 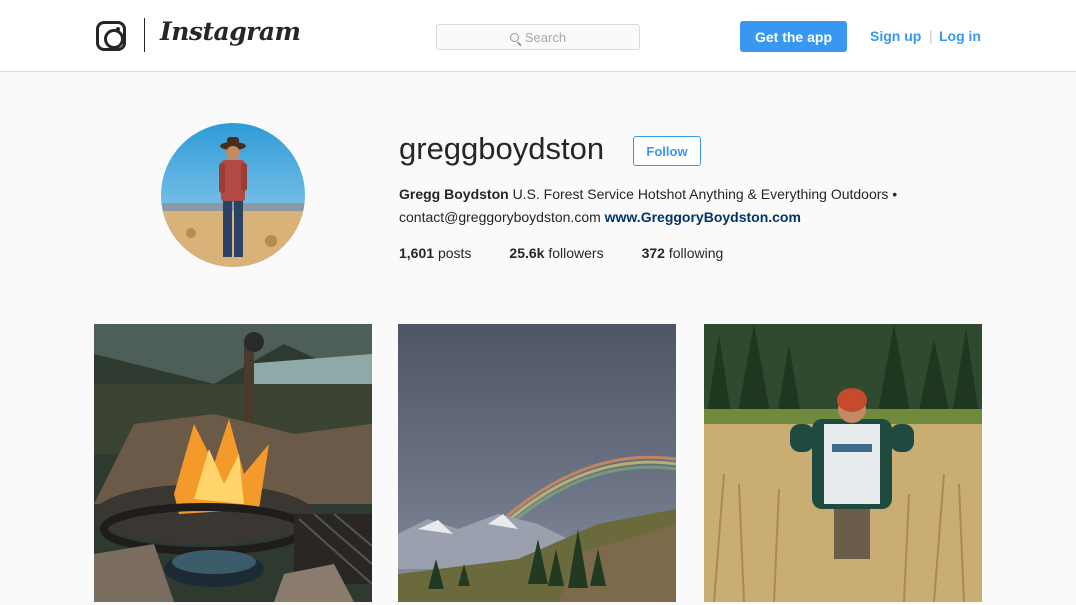 I want to click on following-stat: 372 following, so click(x=683, y=253).